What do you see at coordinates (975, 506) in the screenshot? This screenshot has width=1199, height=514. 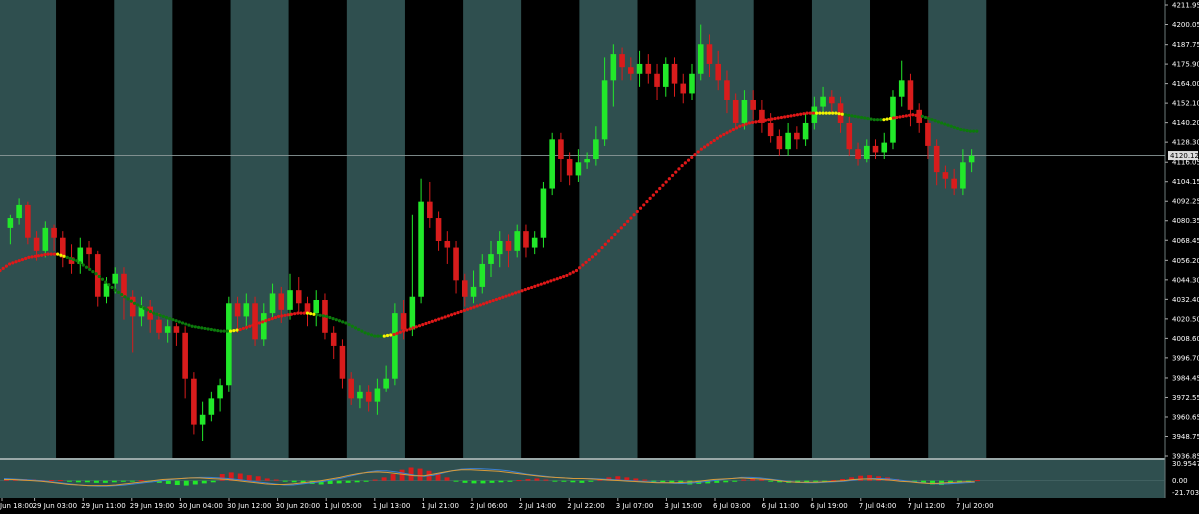 I see `time-tick-label: 7 Jul 20:00` at bounding box center [975, 506].